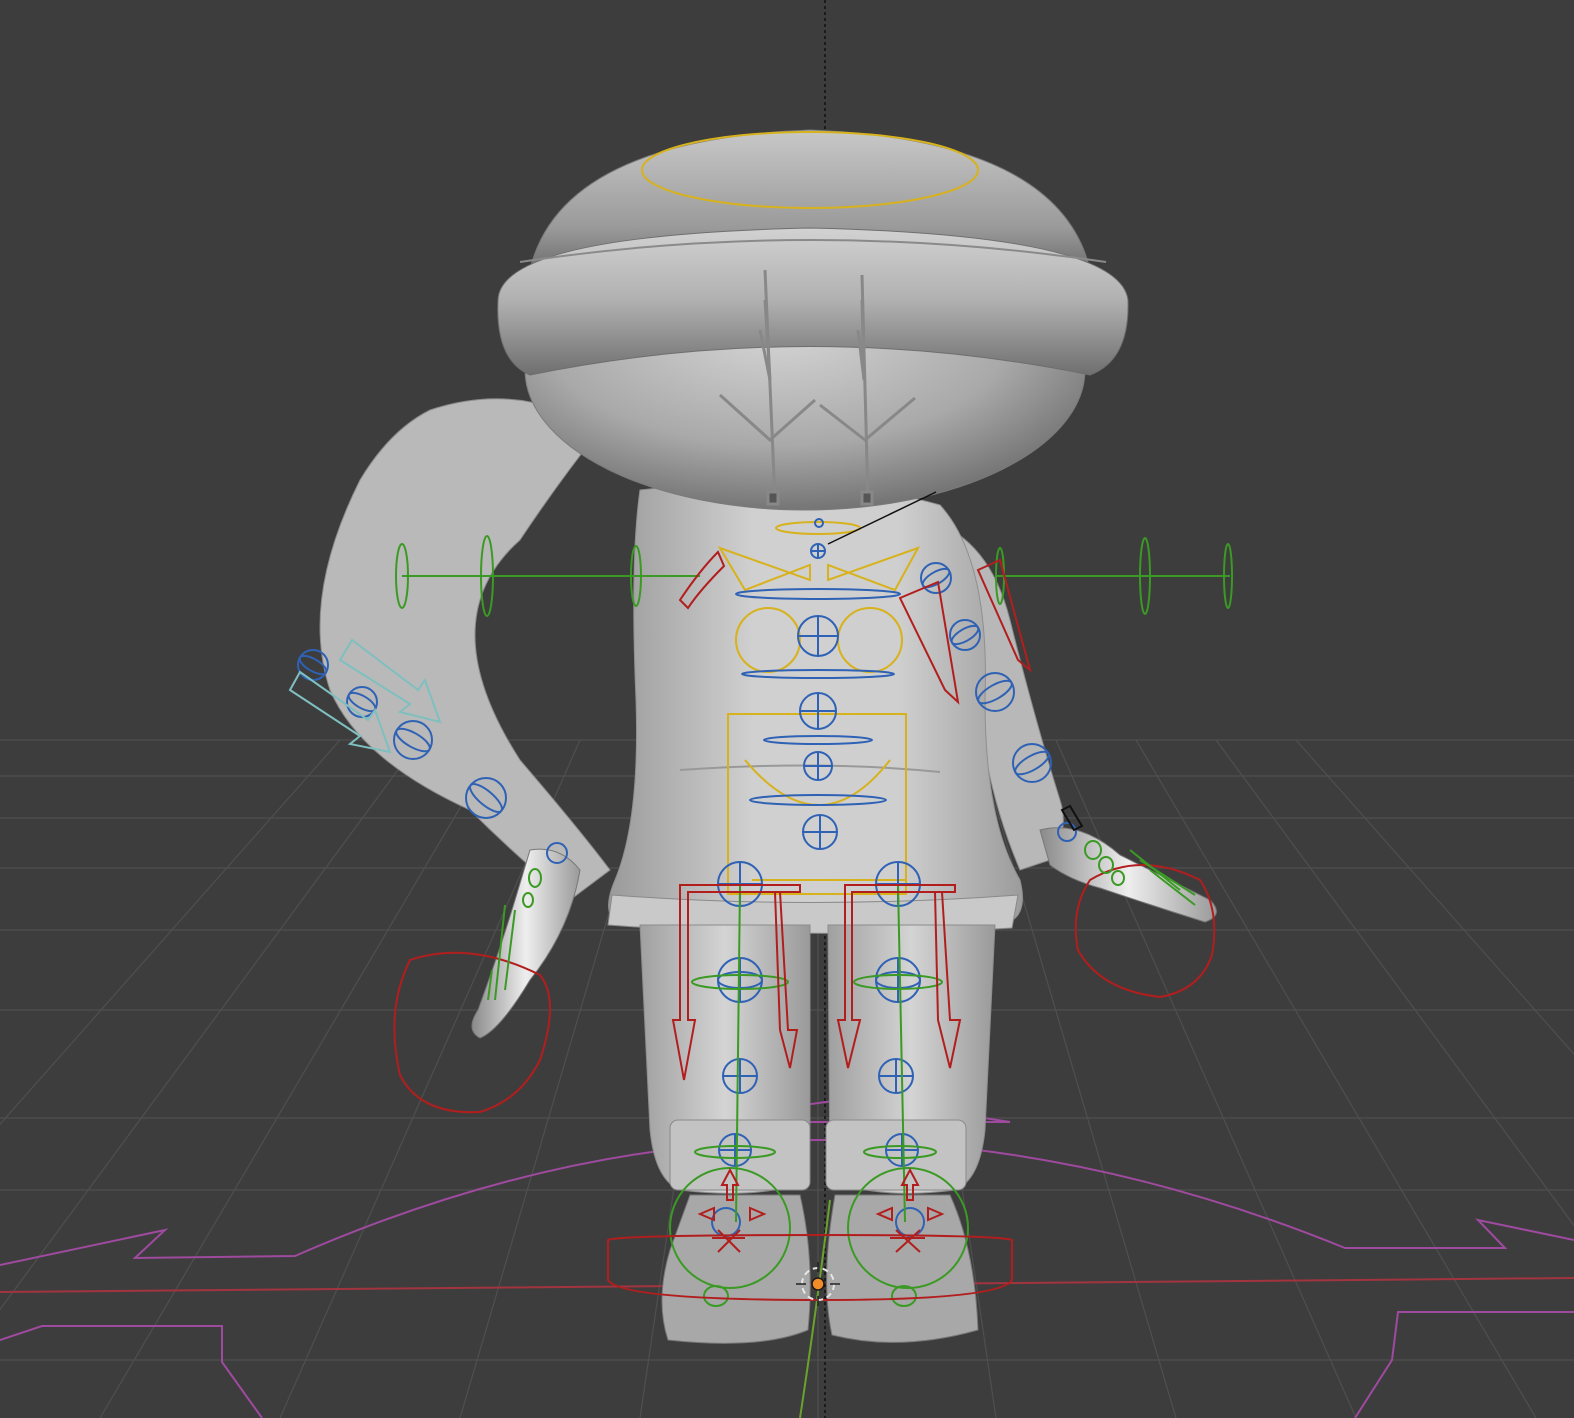 This screenshot has height=1418, width=1574. What do you see at coordinates (818, 1284) in the screenshot?
I see `object-origin-dot` at bounding box center [818, 1284].